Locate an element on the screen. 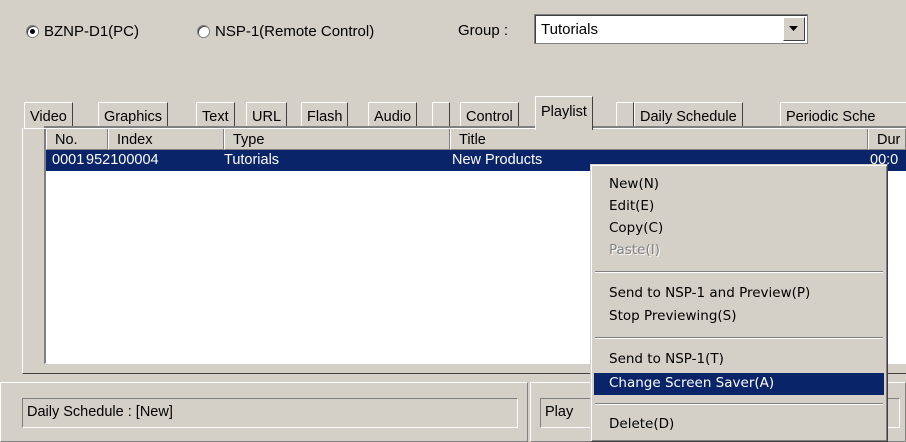 The image size is (906, 442). menu-item-stop-previewing: Stop Previewing(S) is located at coordinates (739, 317).